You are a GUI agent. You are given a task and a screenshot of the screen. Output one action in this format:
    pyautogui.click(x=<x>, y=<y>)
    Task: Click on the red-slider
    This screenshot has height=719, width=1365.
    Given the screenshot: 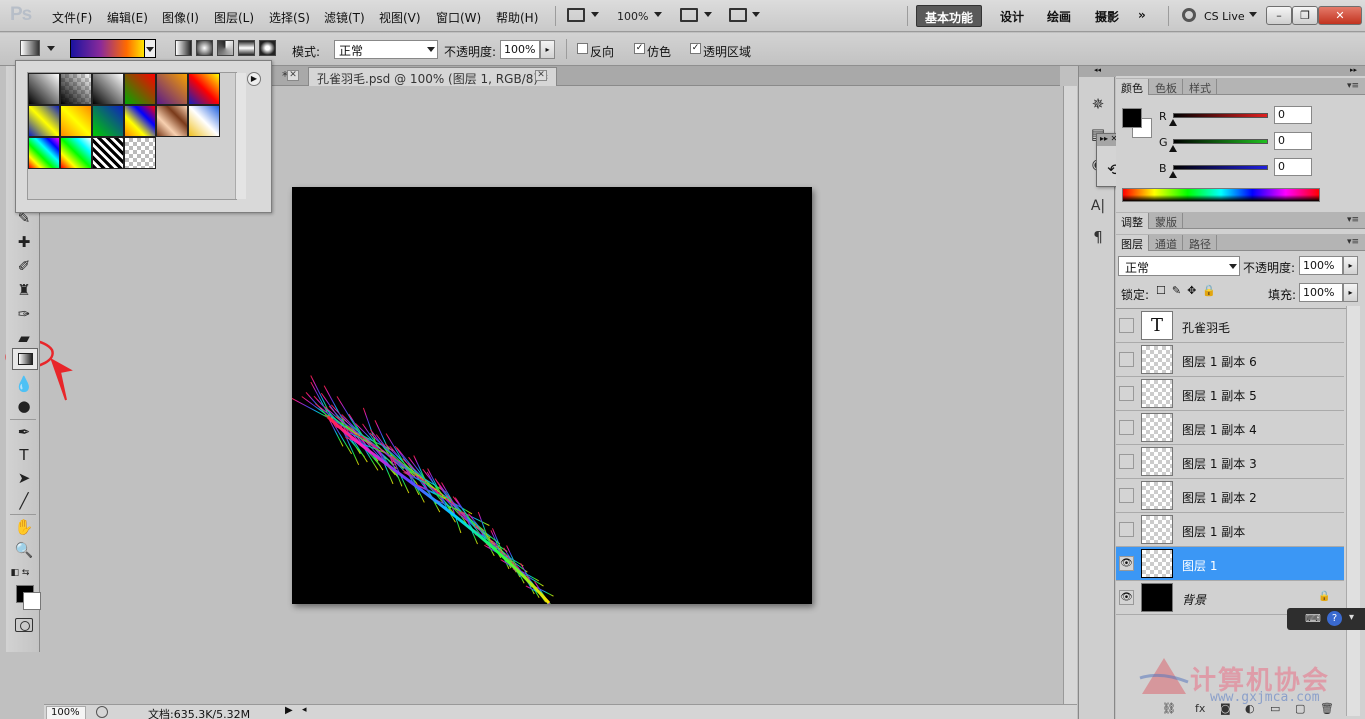 What is the action you would take?
    pyautogui.click(x=1220, y=115)
    